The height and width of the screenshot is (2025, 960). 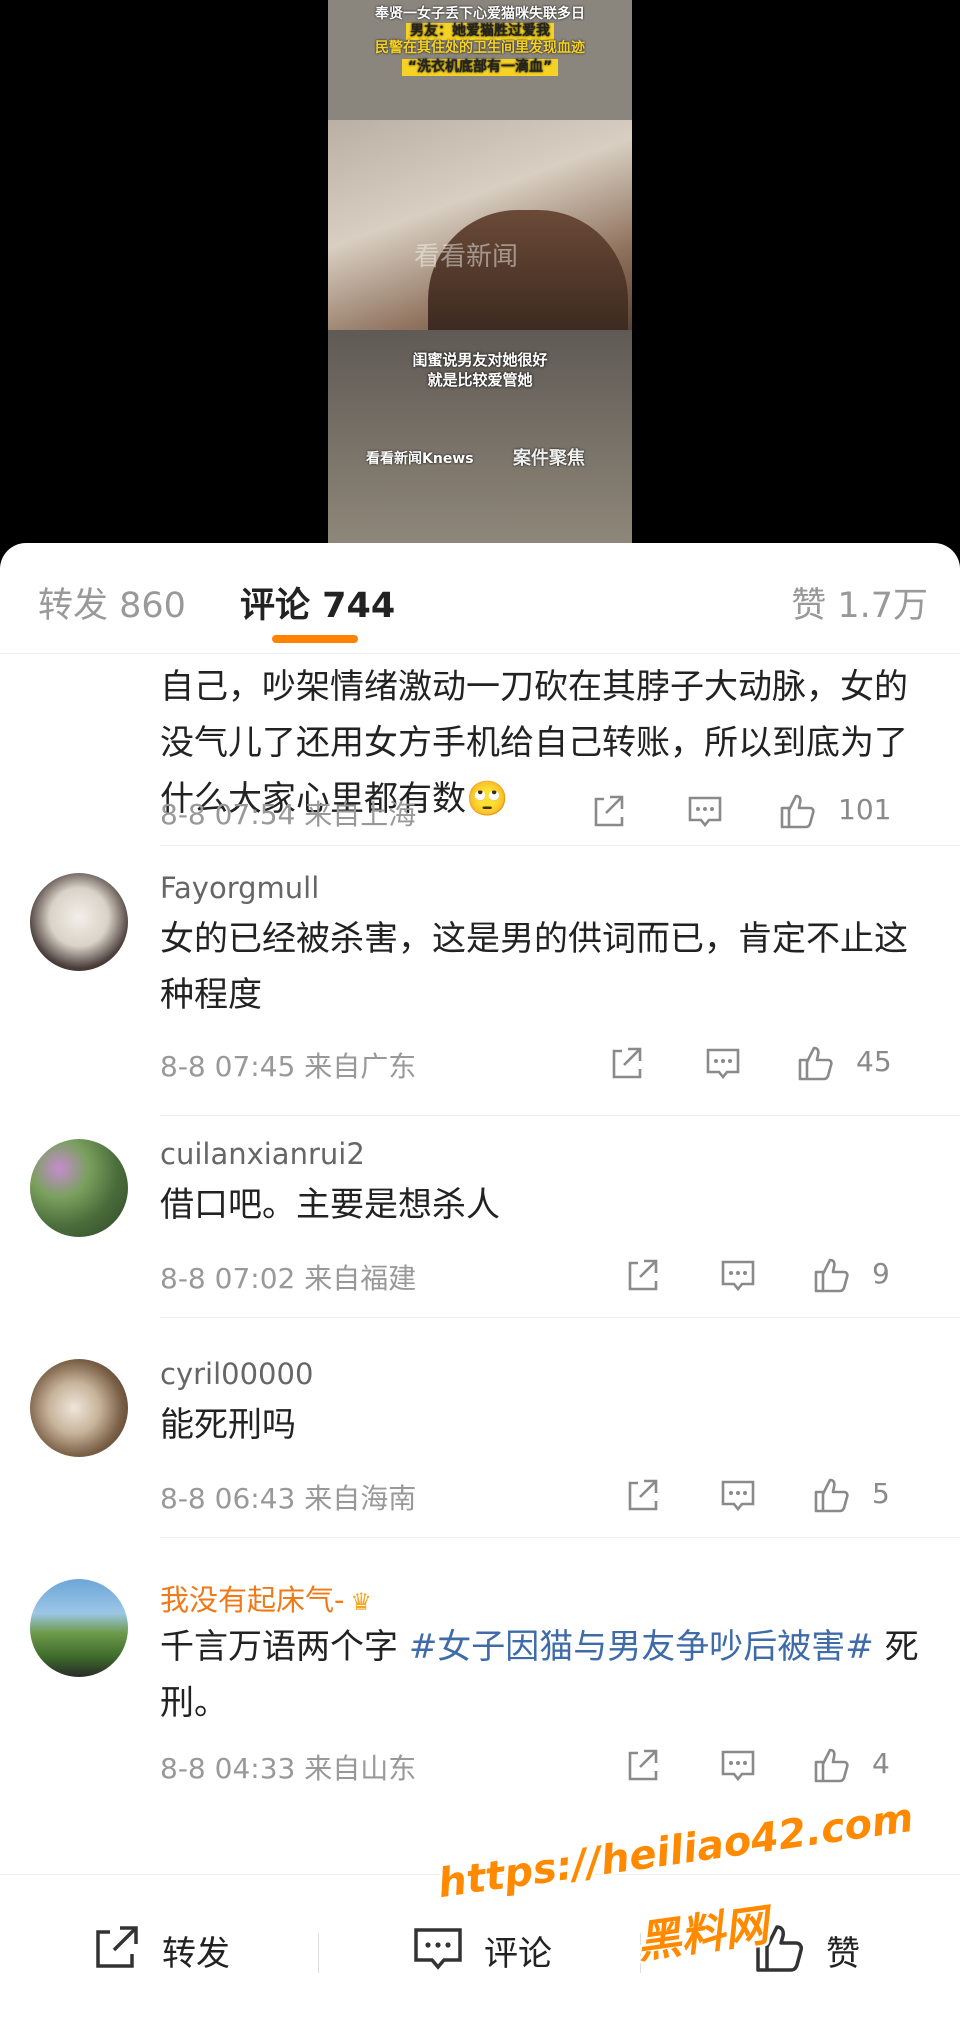 I want to click on comment-actions: 45, so click(x=710, y=1063).